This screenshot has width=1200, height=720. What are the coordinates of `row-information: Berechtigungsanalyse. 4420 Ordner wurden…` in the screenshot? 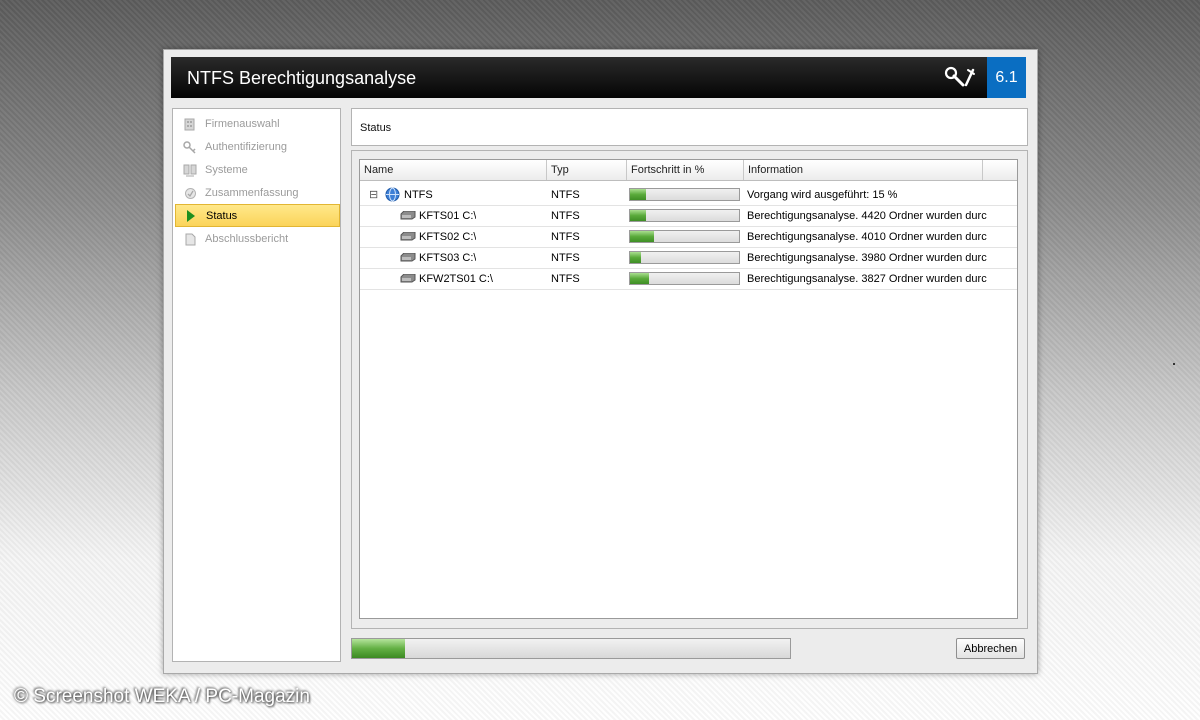 It's located at (867, 216).